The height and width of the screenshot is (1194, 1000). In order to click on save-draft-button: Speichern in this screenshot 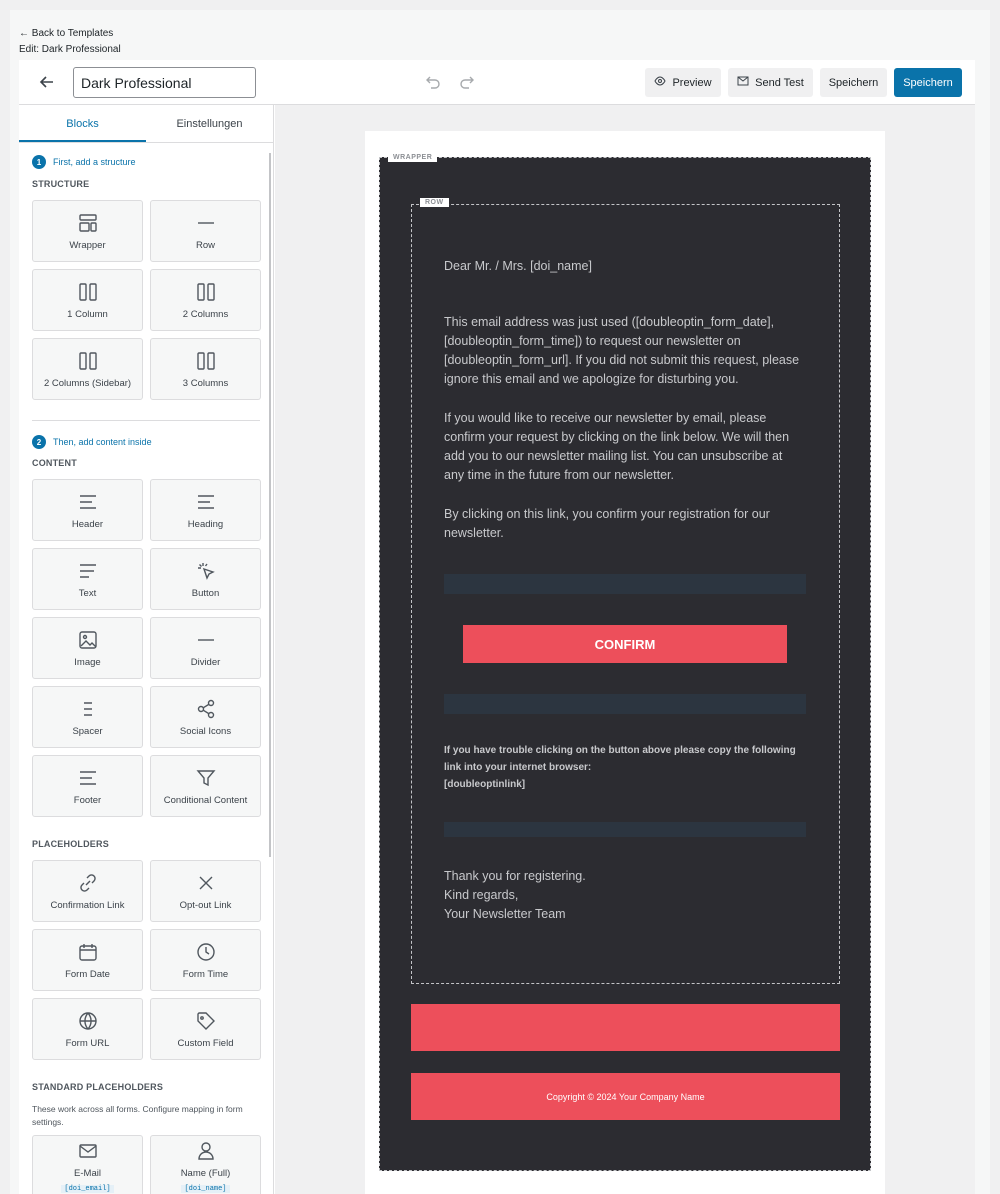, I will do `click(853, 82)`.